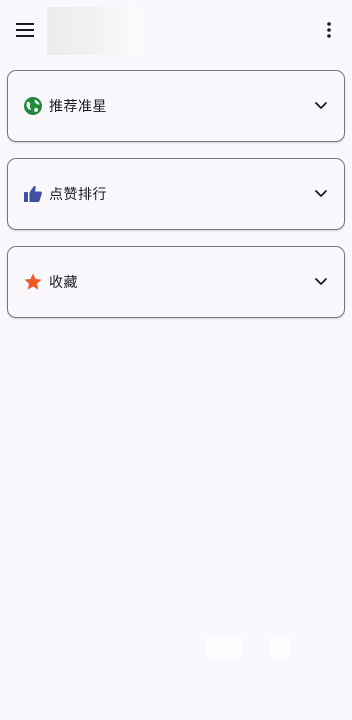  Describe the element at coordinates (78, 107) in the screenshot. I see `section-label: 推荐准星` at that location.